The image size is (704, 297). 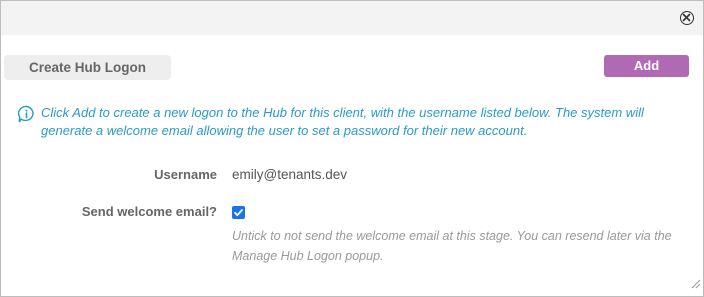 What do you see at coordinates (238, 212) in the screenshot?
I see `send-welcome-email-checkbox` at bounding box center [238, 212].